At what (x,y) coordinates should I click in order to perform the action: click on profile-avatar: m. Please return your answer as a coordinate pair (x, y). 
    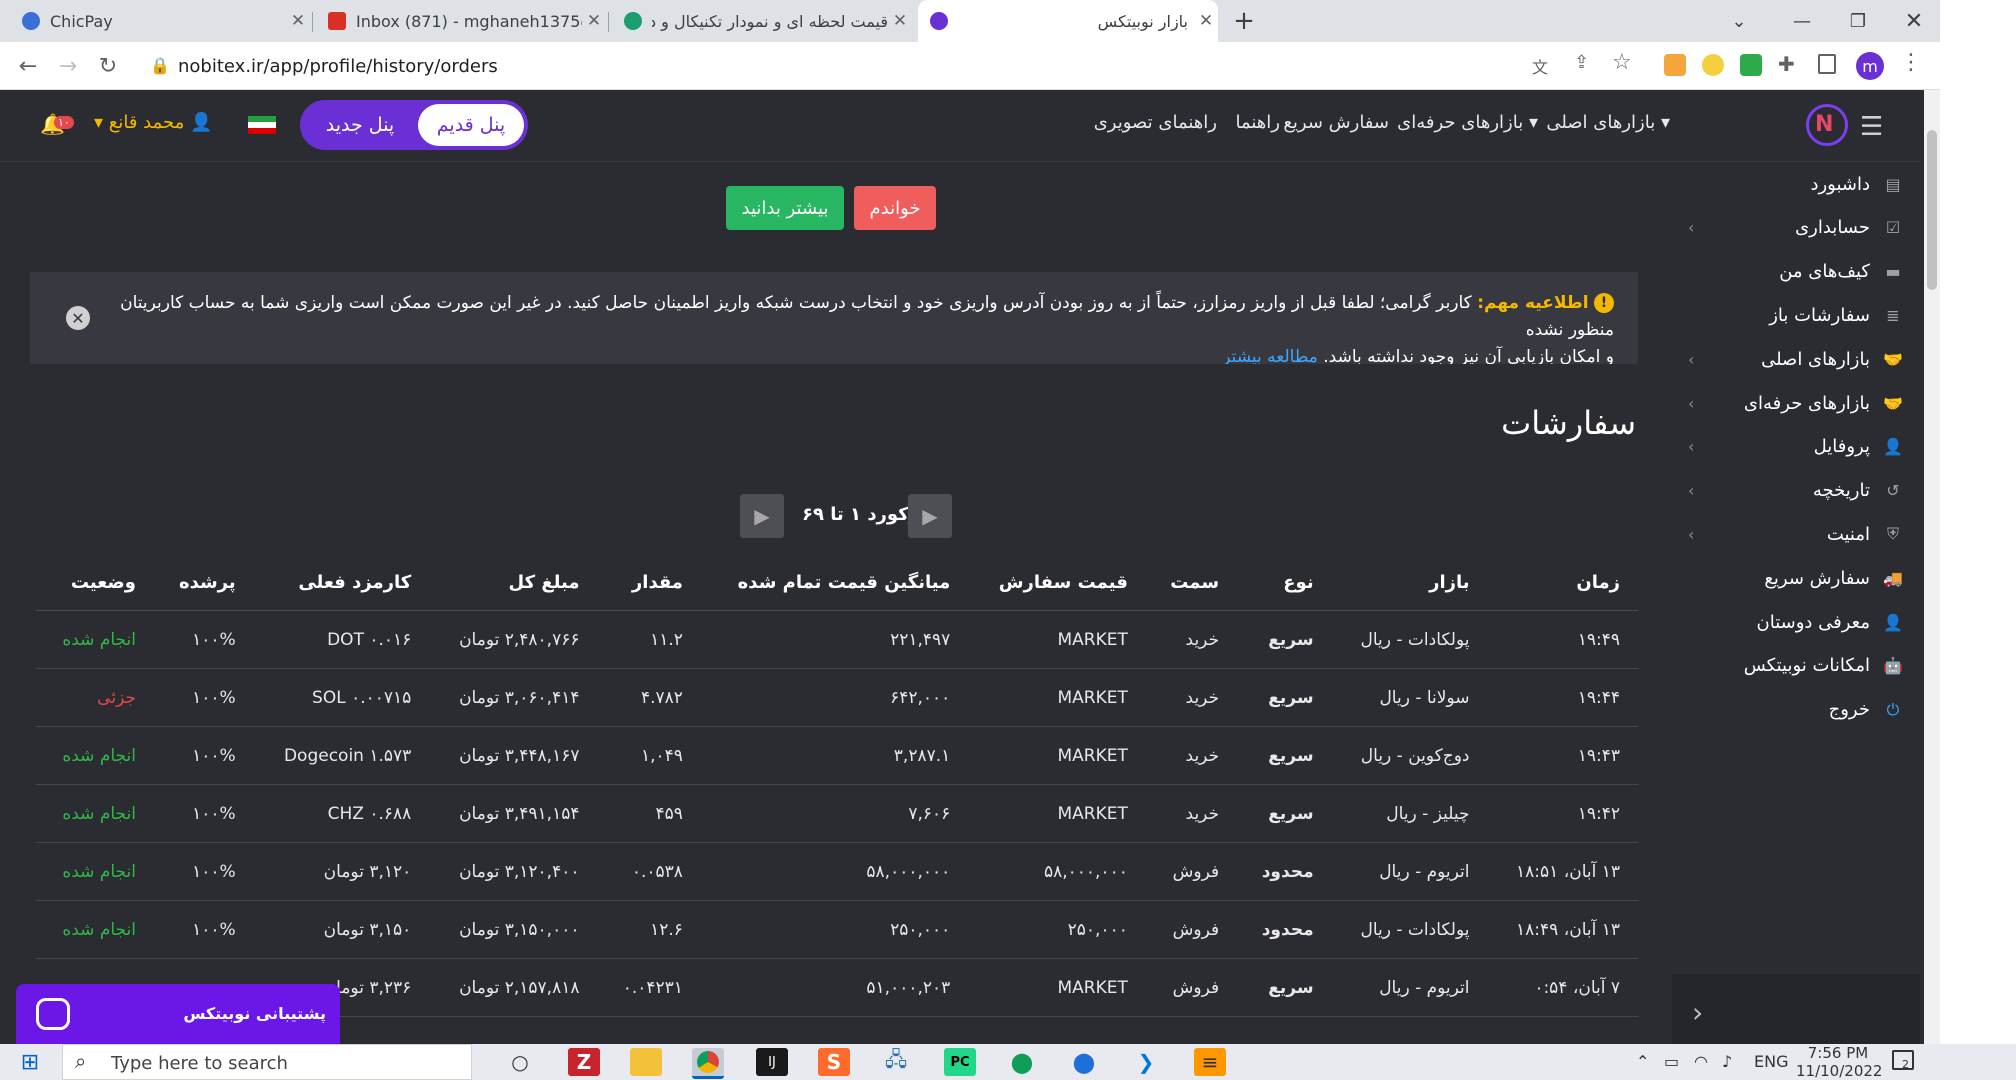
    Looking at the image, I should click on (1870, 66).